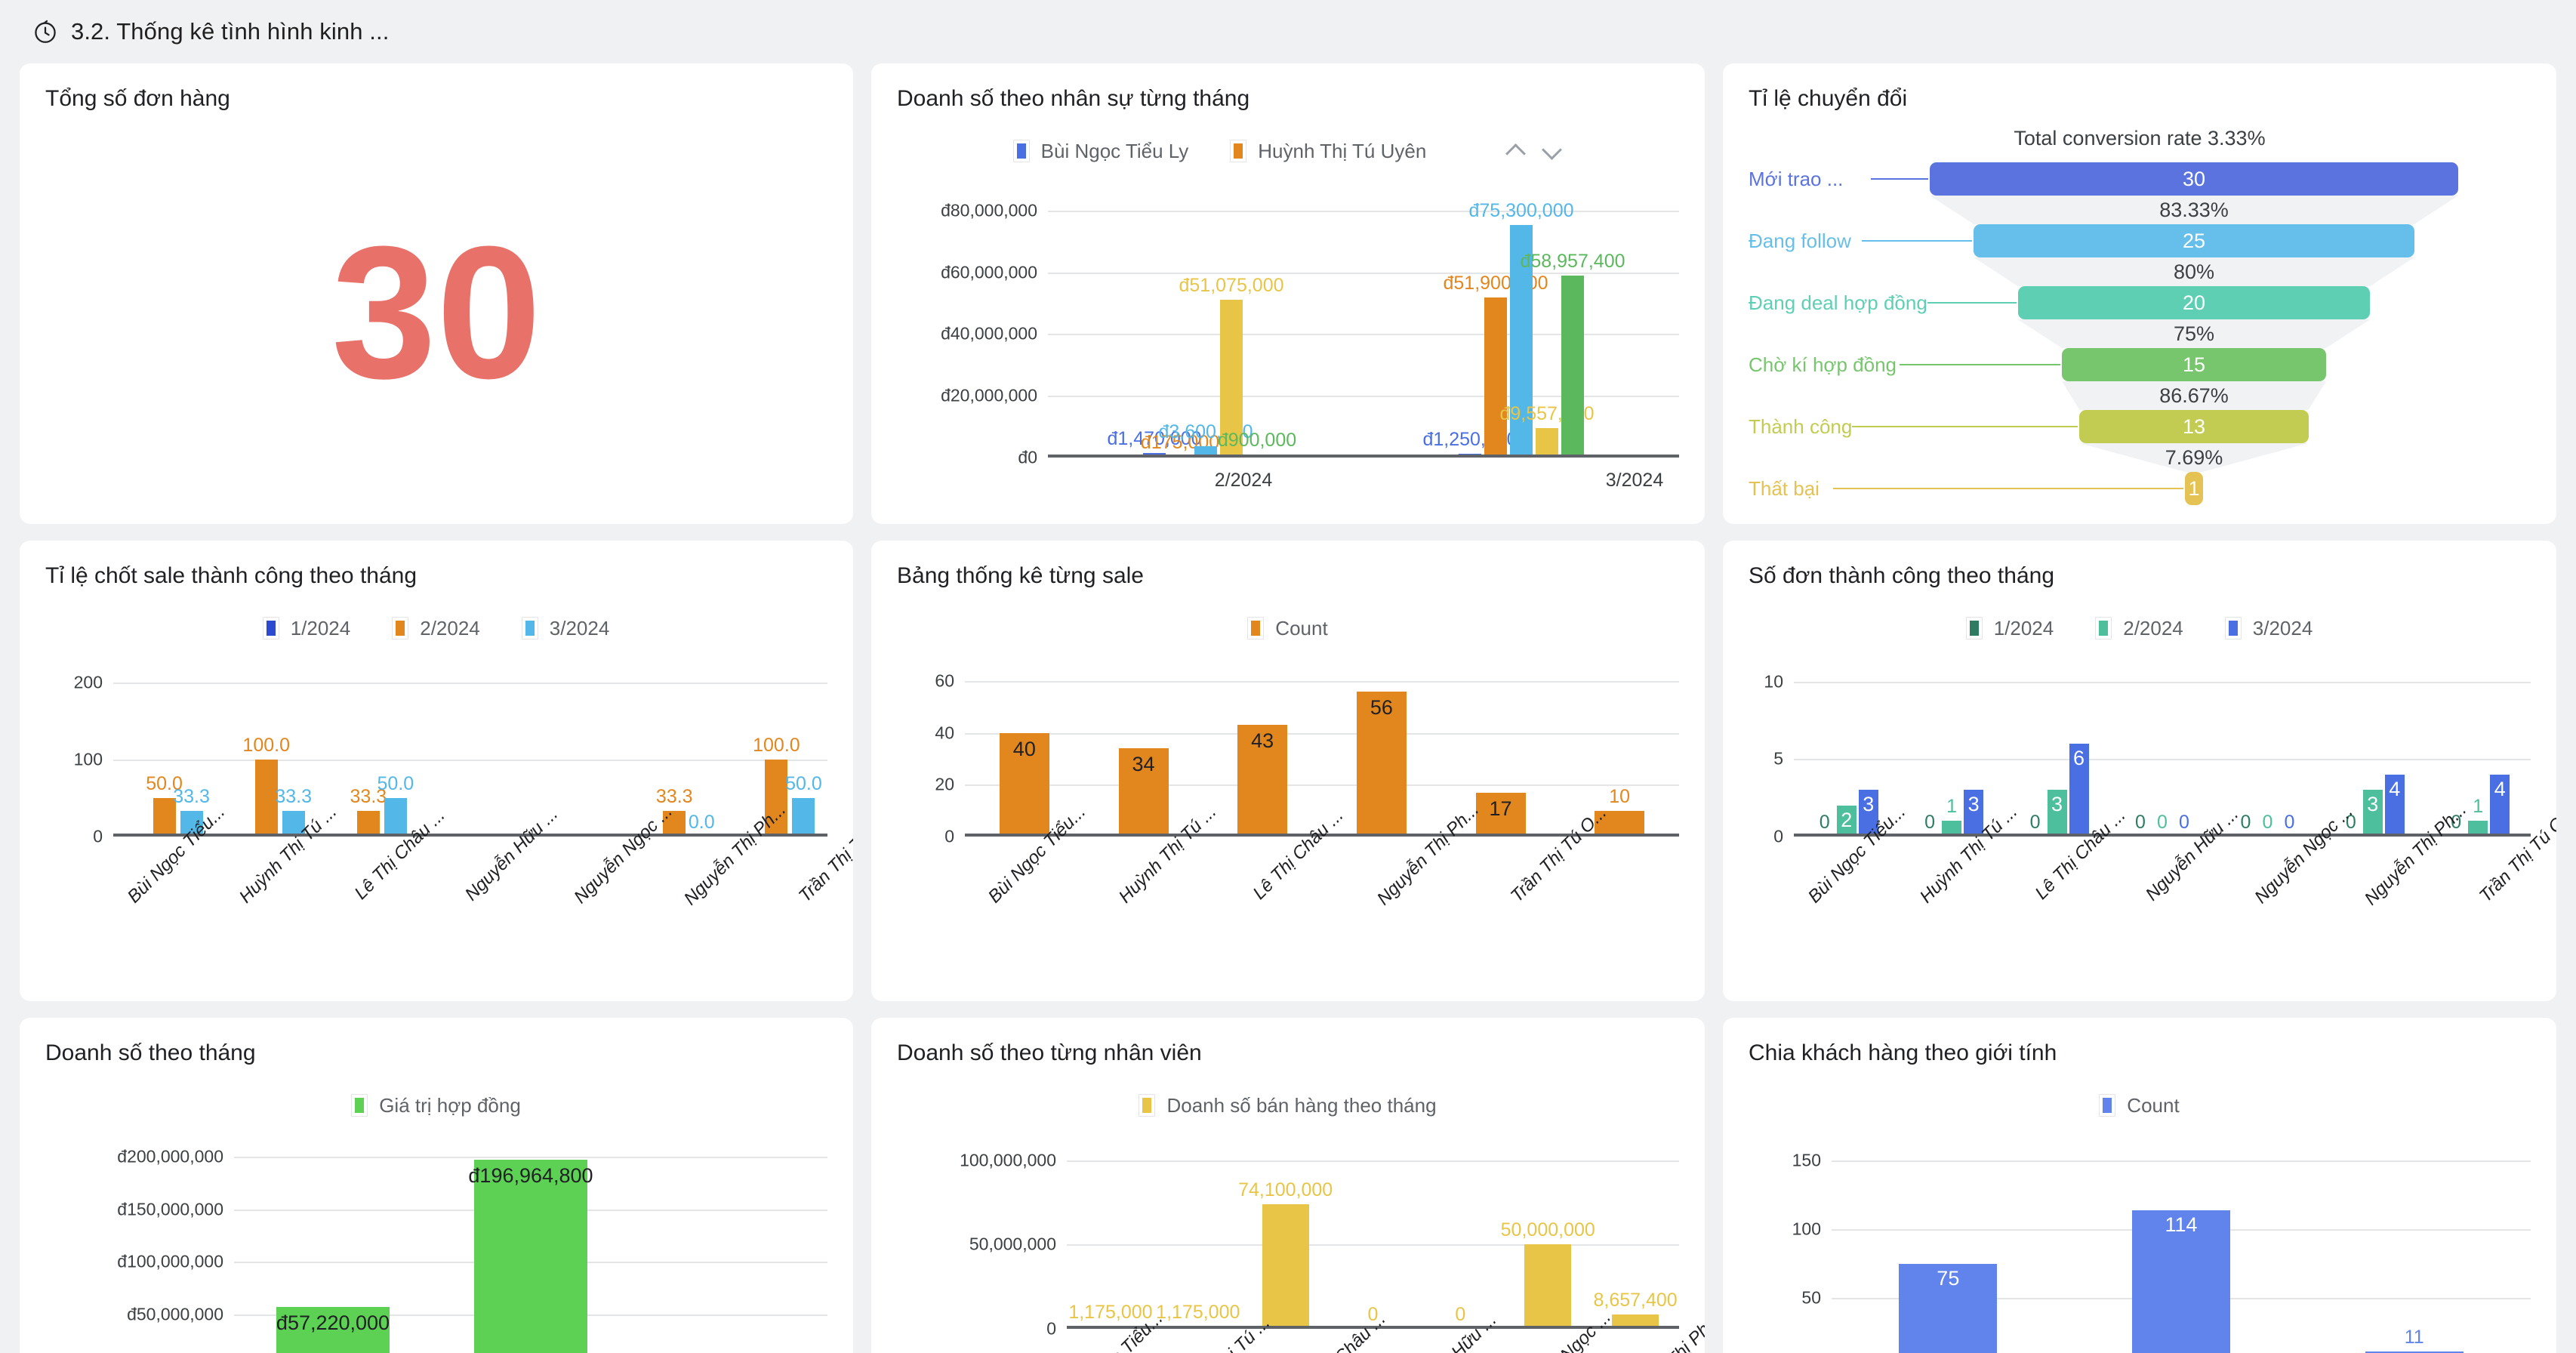 This screenshot has height=1353, width=2576. What do you see at coordinates (2140, 333) in the screenshot?
I see `funnel-gap: 75%` at bounding box center [2140, 333].